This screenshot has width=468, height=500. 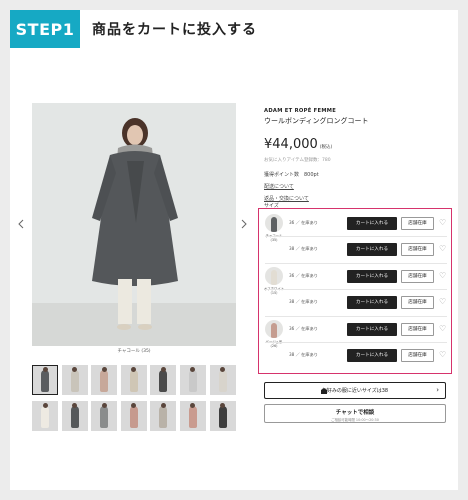 I want to click on chevron-right-icon: ›, so click(x=437, y=390).